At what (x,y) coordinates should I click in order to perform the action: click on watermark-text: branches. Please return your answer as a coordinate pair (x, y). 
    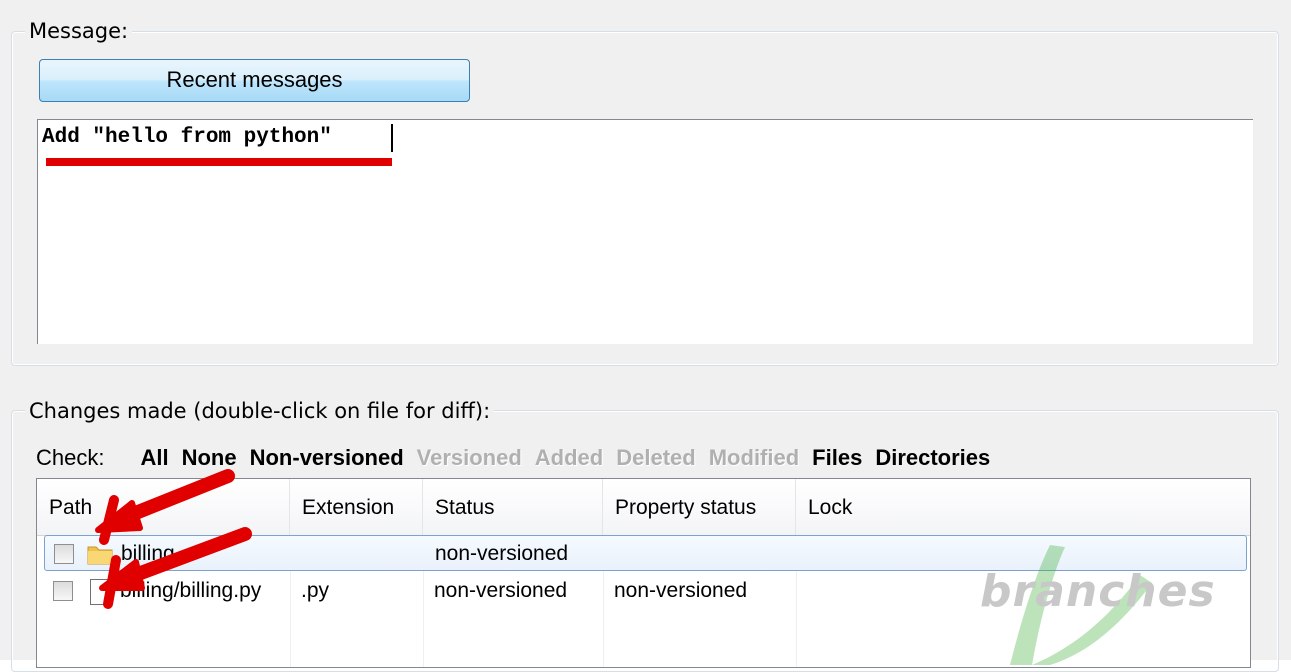
    Looking at the image, I should click on (1098, 591).